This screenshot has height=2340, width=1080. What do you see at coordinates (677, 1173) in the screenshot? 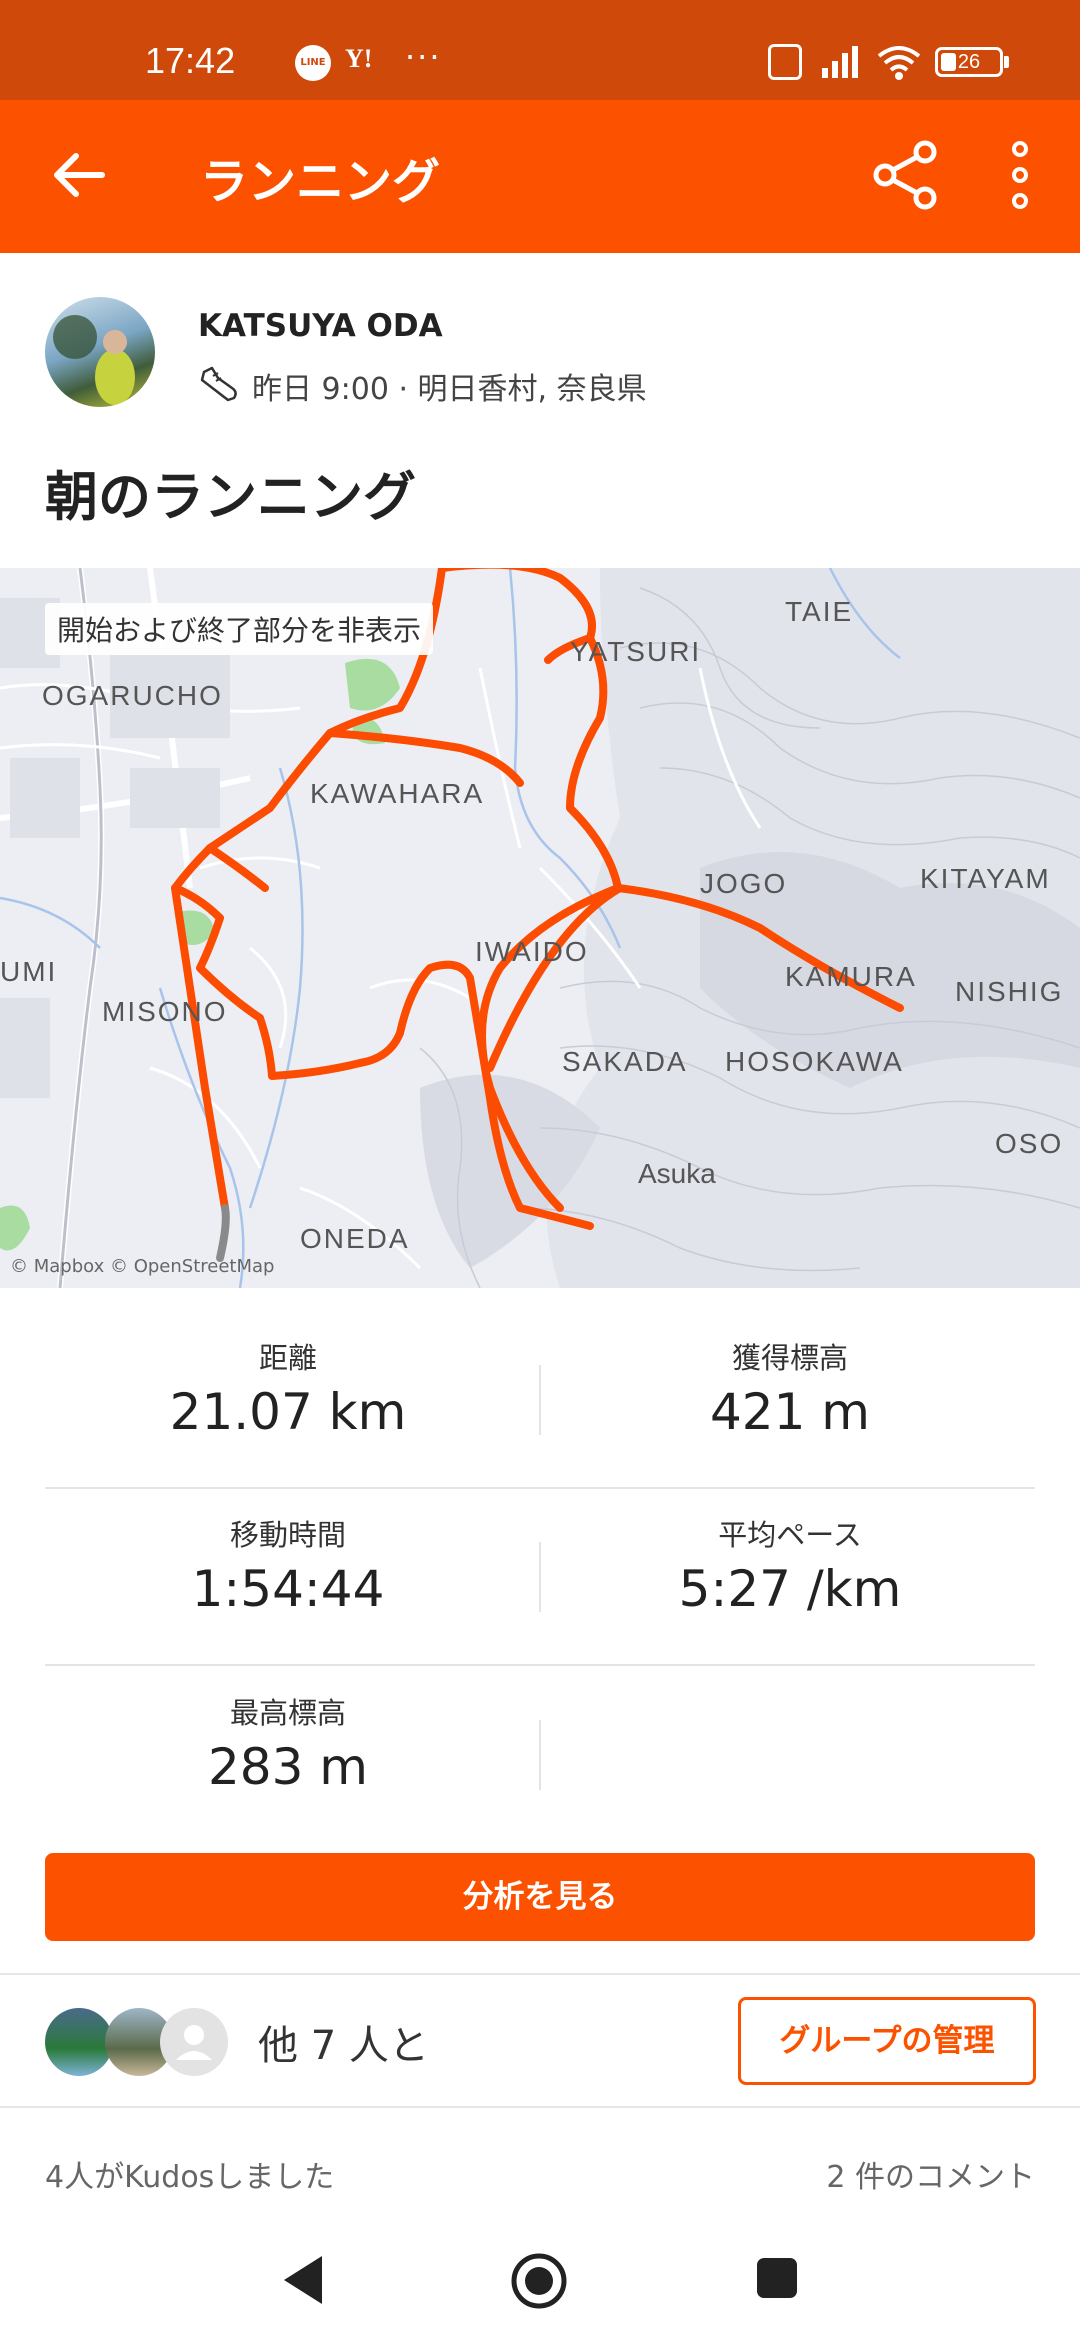
I see `map-label: Asuka` at bounding box center [677, 1173].